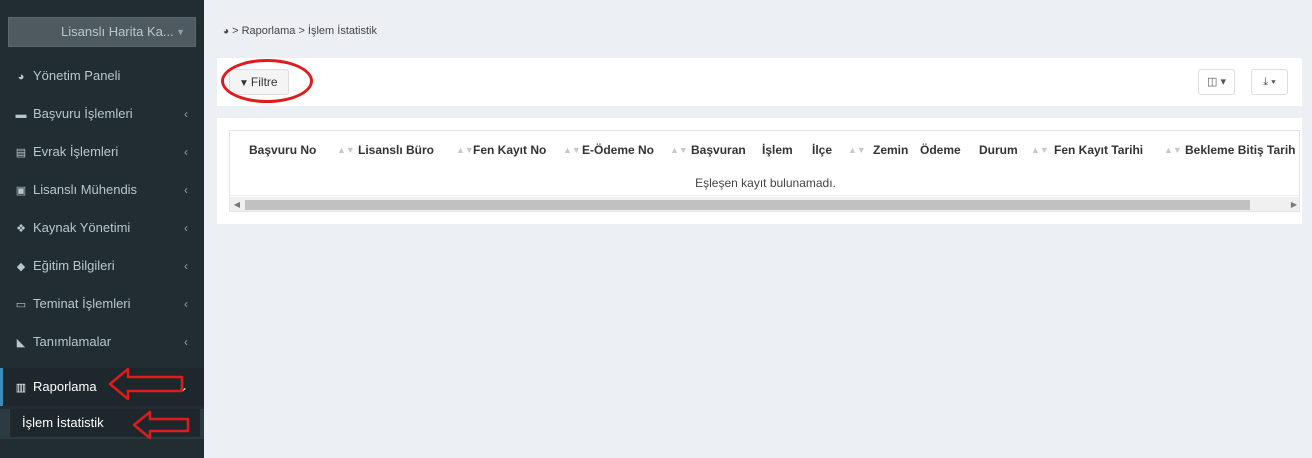 This screenshot has height=458, width=1312. I want to click on breadcrumb: ◕ > Raporlama > İşlem İstatistik, so click(300, 31).